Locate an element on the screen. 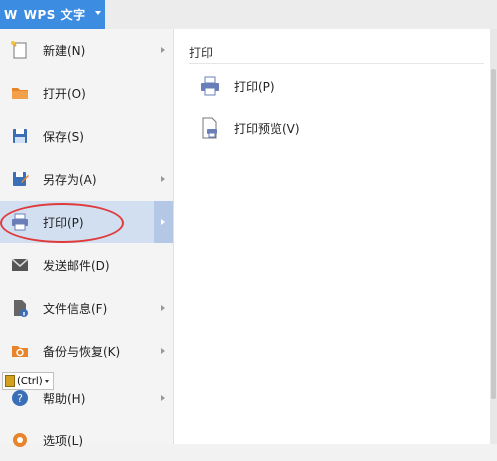 Image resolution: width=497 pixels, height=461 pixels. menu-item-send-mail: 发送邮件(D) is located at coordinates (86, 265).